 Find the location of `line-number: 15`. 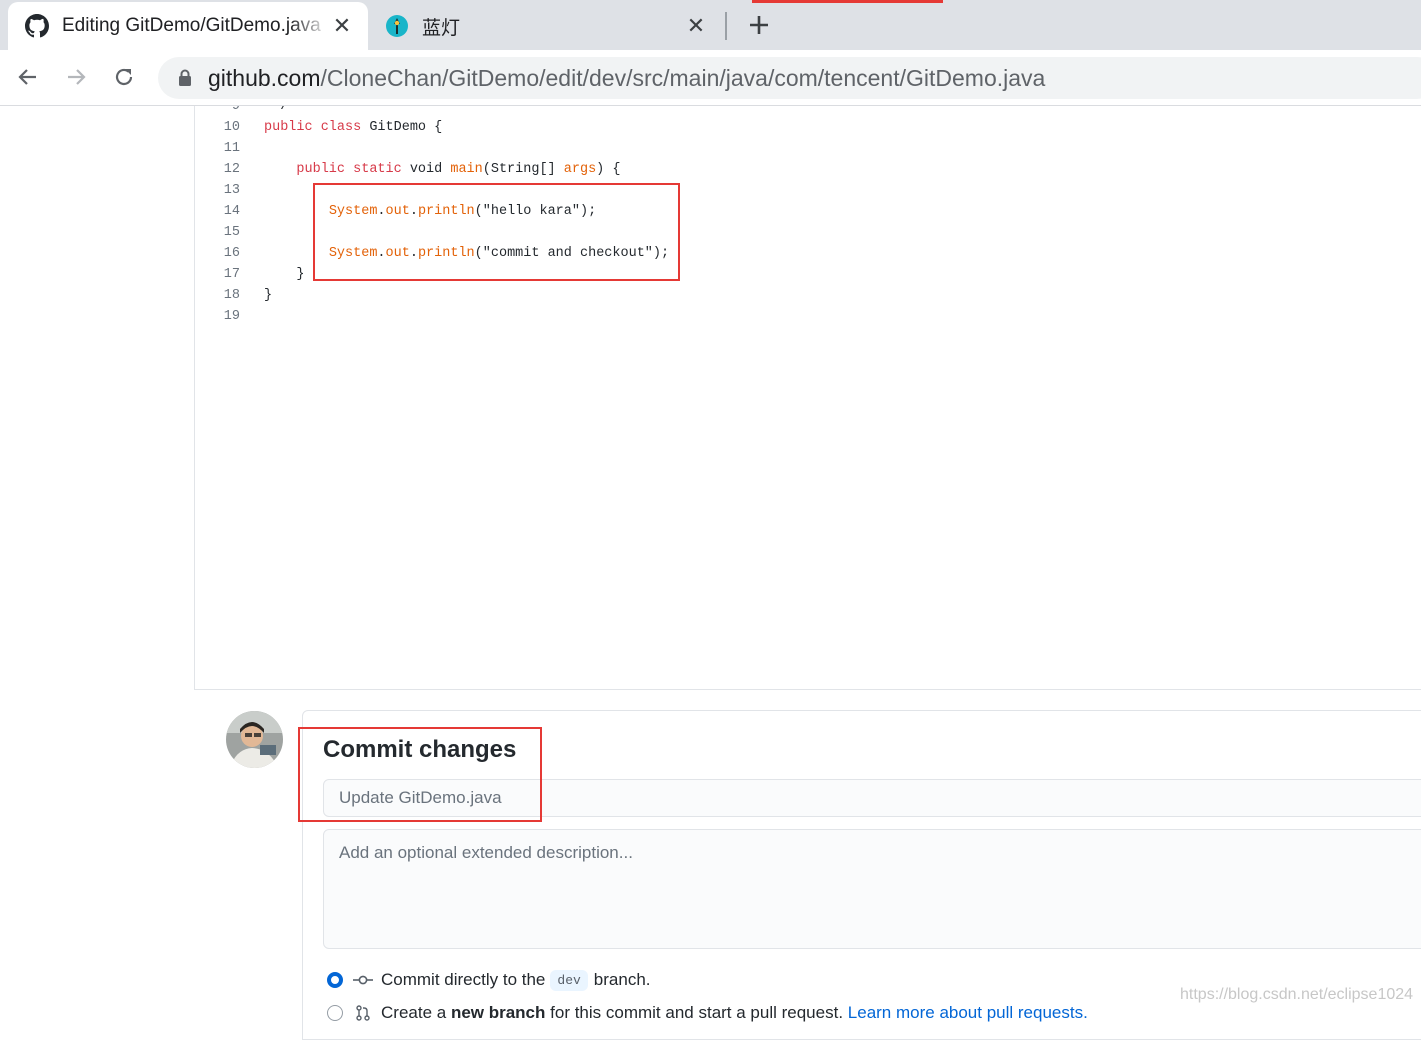

line-number: 15 is located at coordinates (231, 232).